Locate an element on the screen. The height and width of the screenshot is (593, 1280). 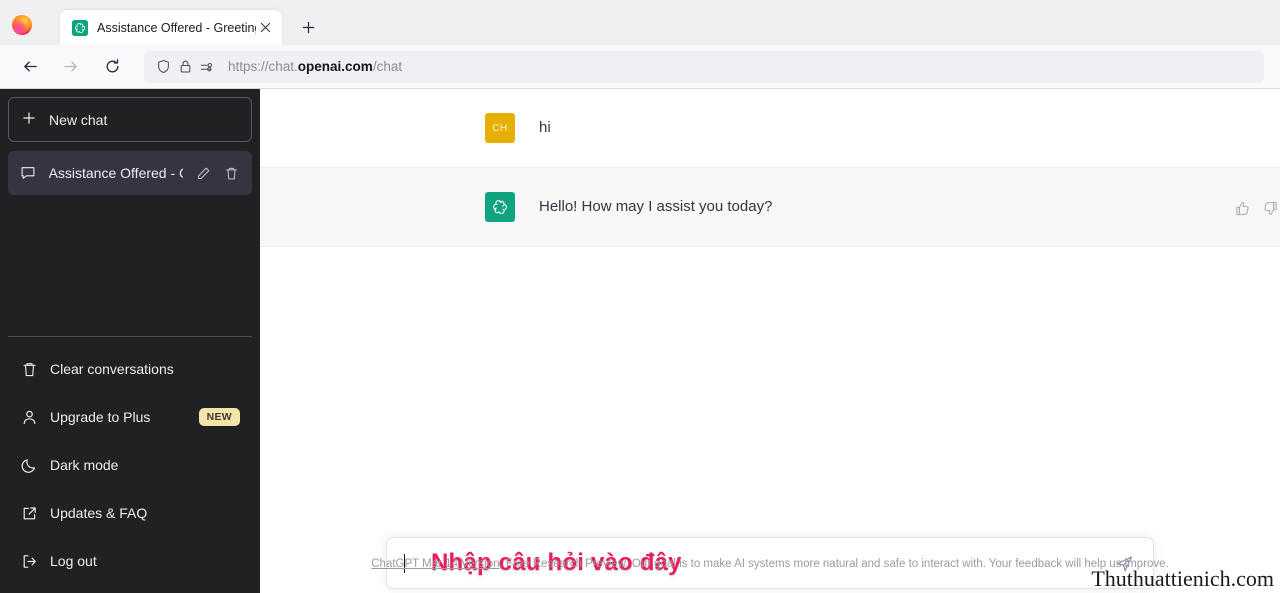
conversation-item: Assistance Offered - Gr is located at coordinates (130, 173).